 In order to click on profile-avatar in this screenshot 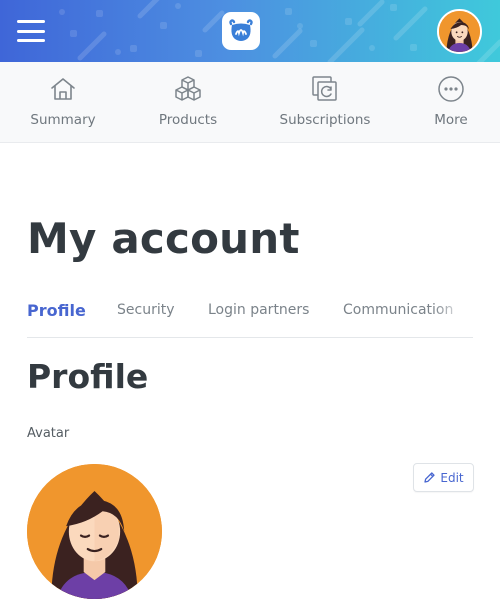, I will do `click(94, 531)`.